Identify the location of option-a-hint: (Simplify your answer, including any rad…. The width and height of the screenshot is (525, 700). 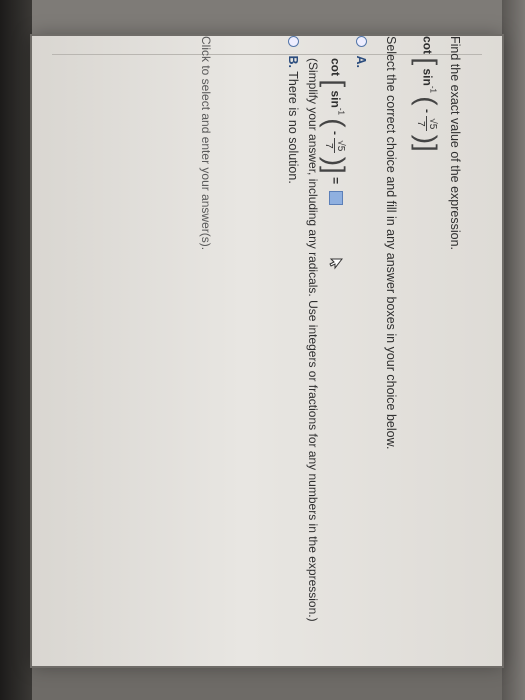
(313, 340).